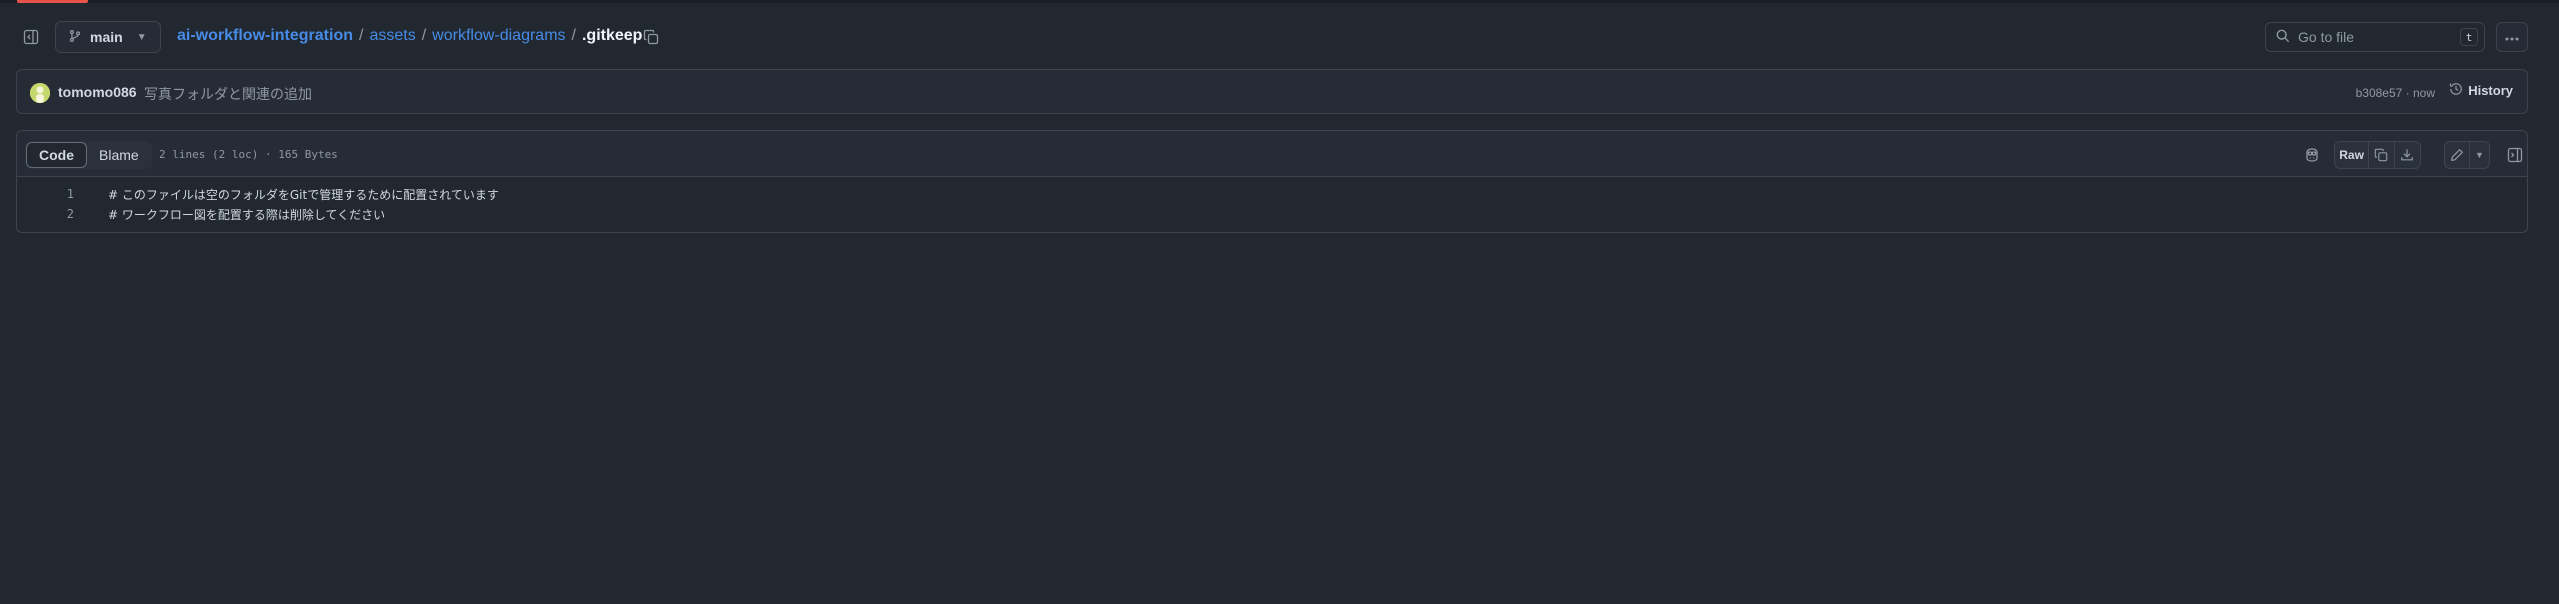  Describe the element at coordinates (2407, 155) in the screenshot. I see `download-icon` at that location.